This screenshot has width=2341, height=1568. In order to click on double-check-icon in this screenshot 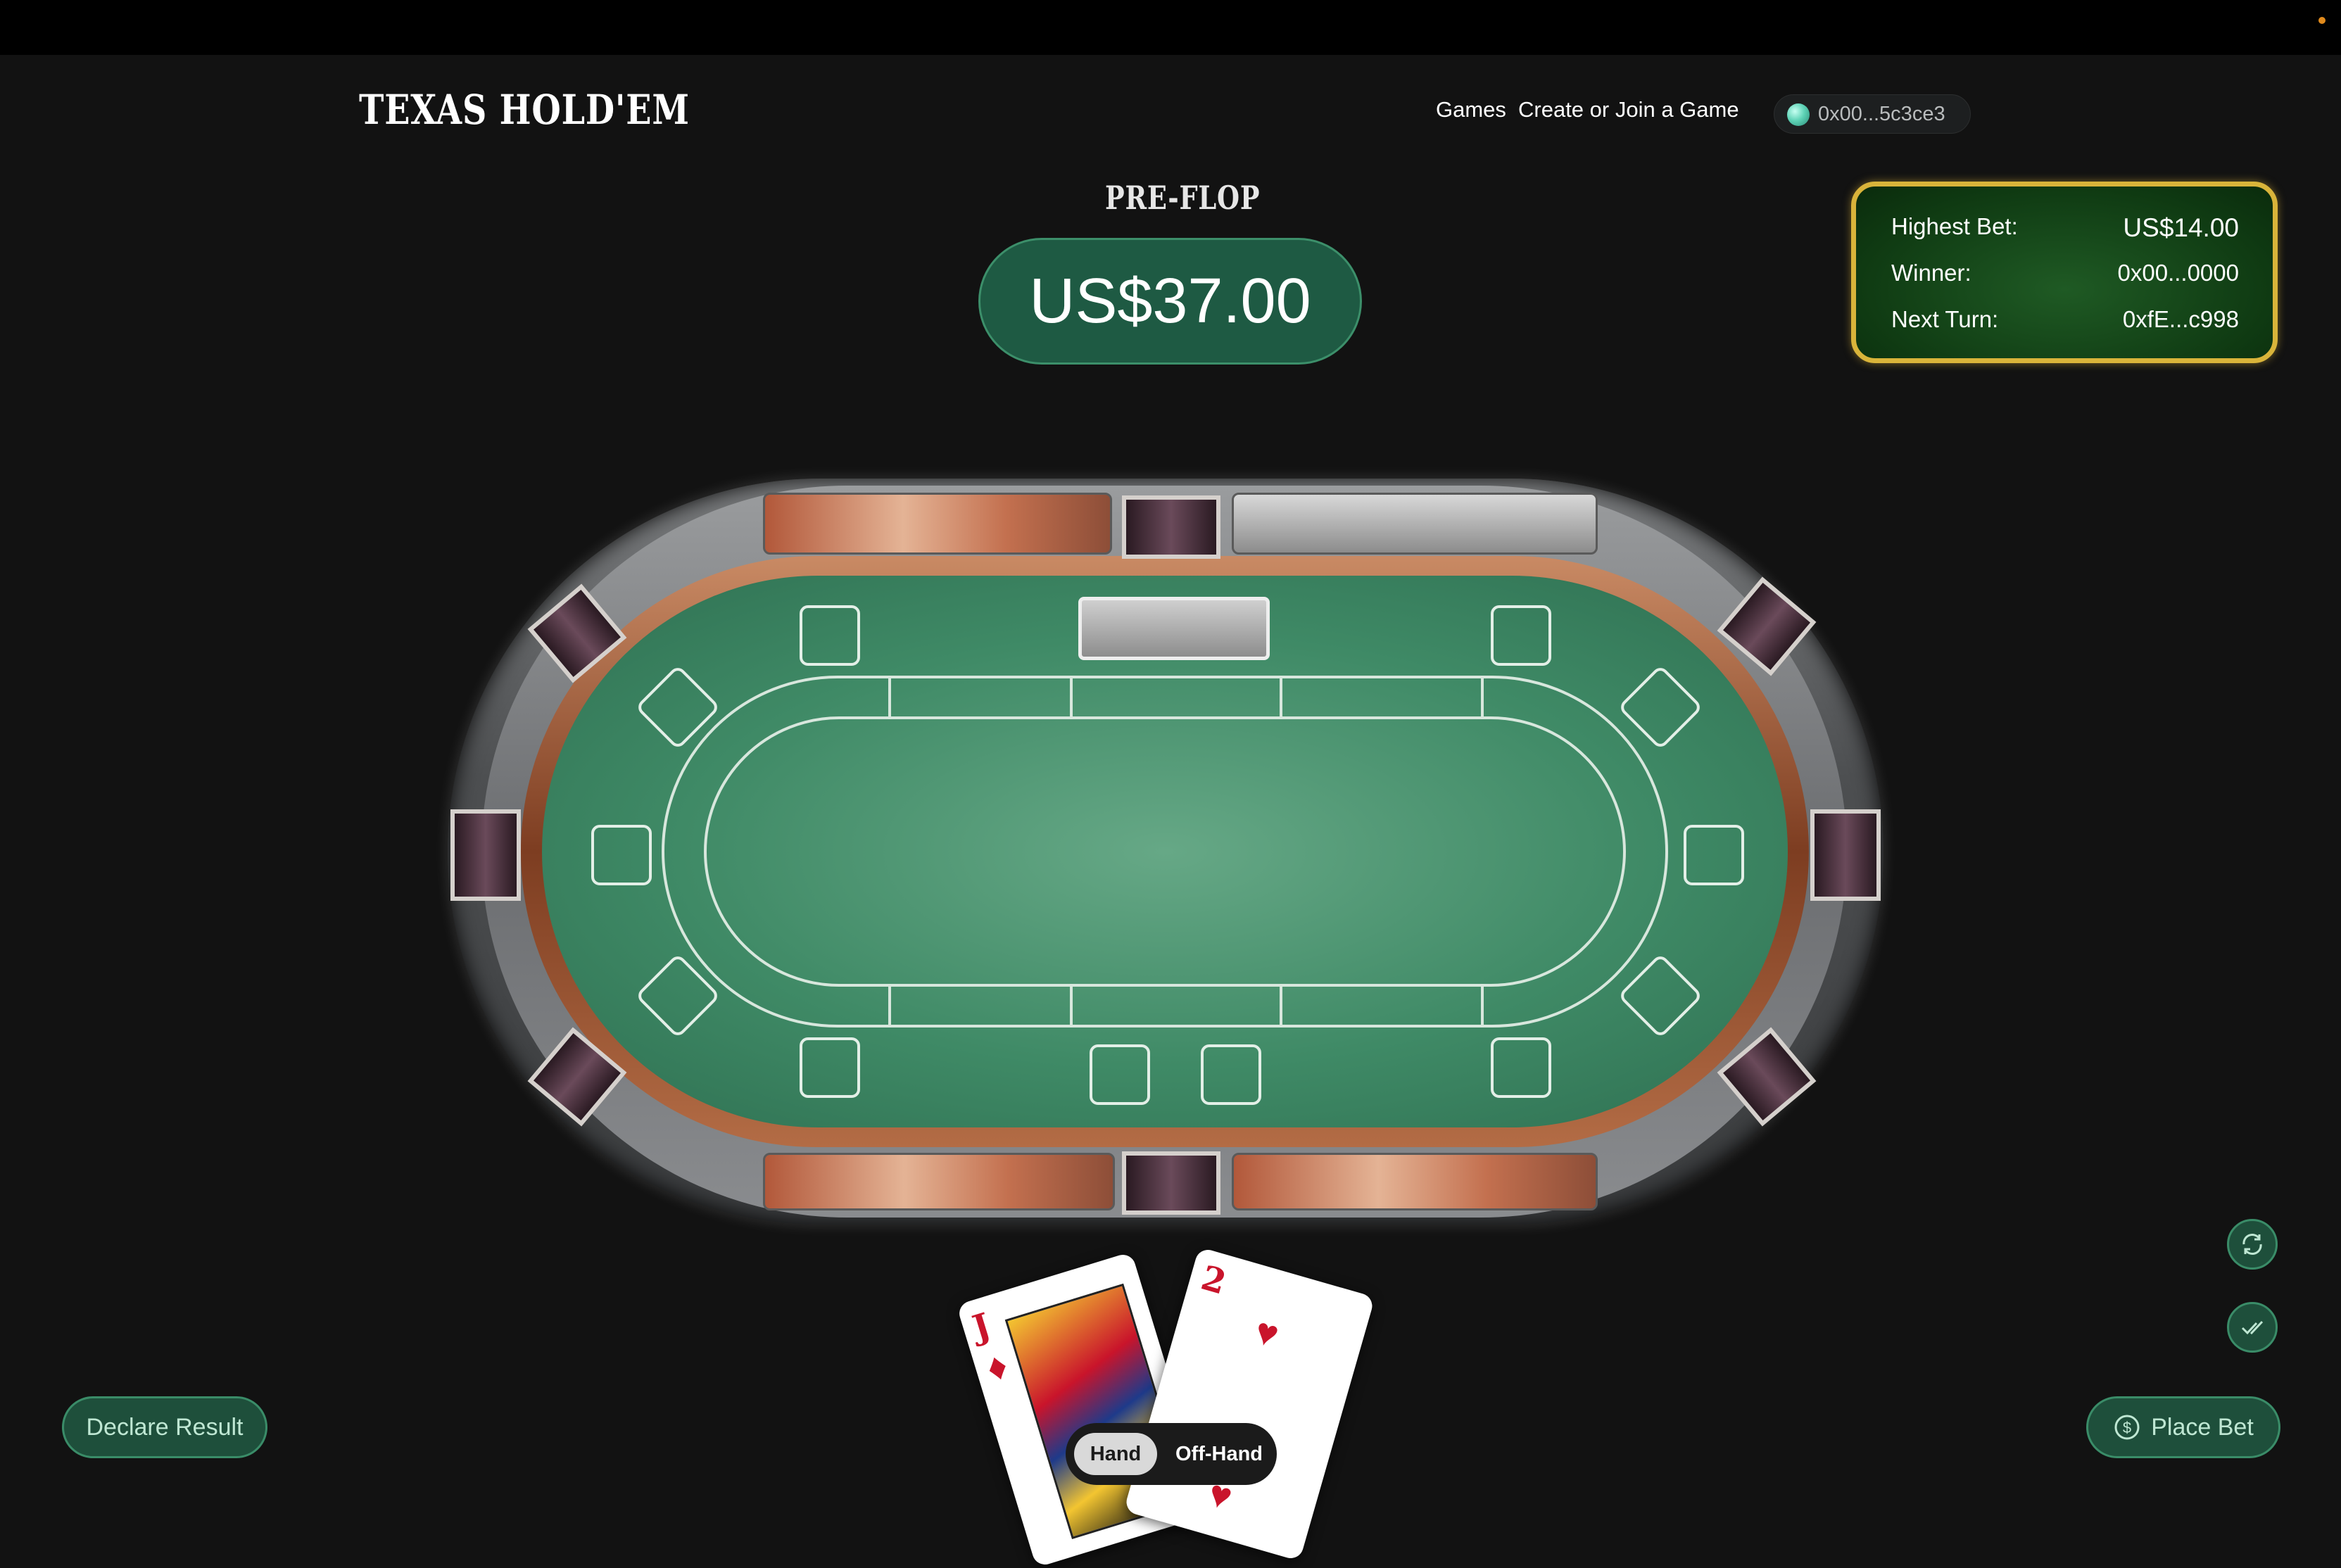, I will do `click(2252, 1327)`.